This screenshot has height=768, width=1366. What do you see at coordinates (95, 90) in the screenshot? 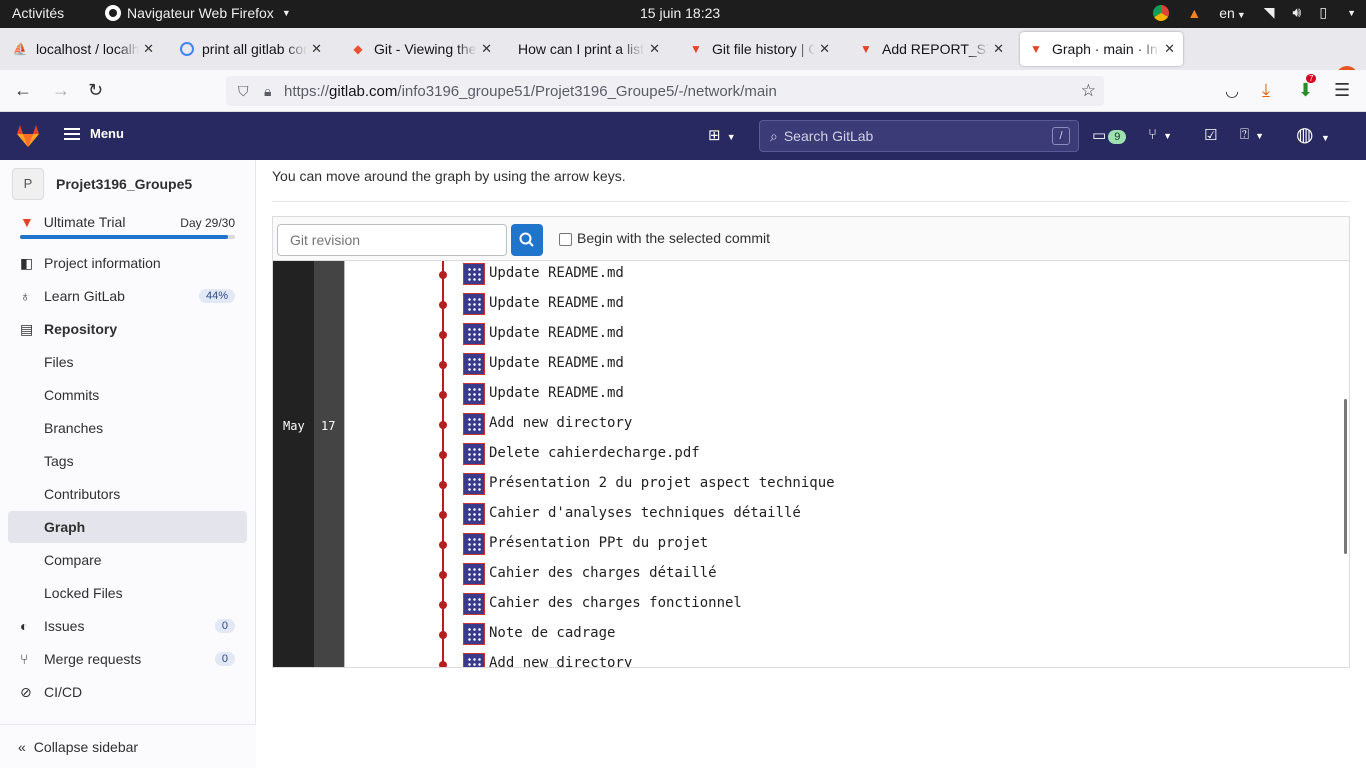
I see `reload-icon: ↻` at bounding box center [95, 90].